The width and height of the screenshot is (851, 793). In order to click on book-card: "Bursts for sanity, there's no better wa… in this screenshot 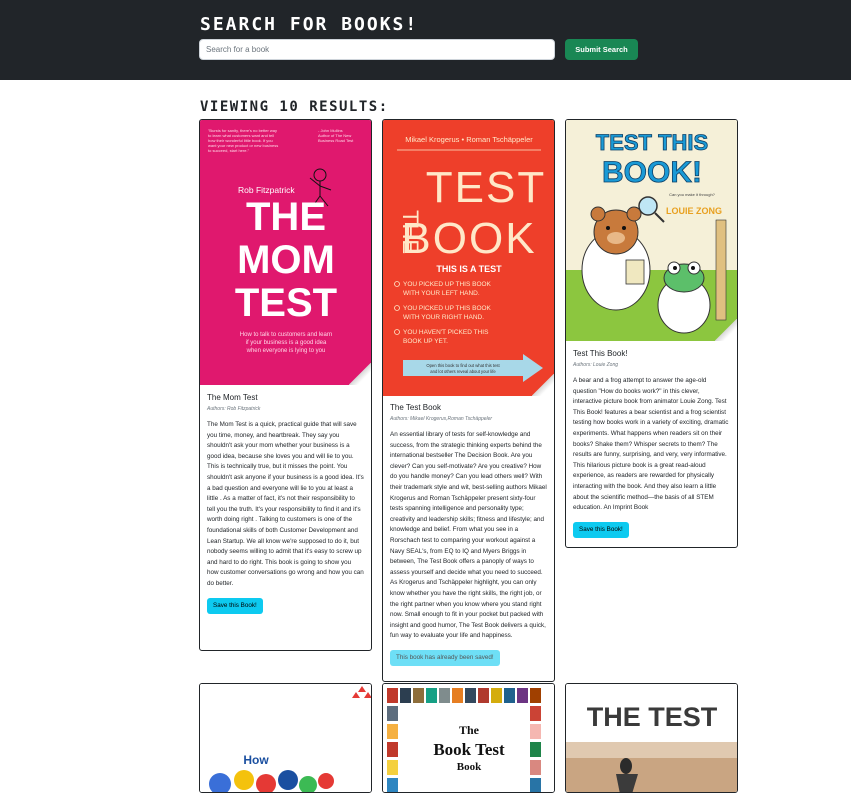, I will do `click(285, 385)`.